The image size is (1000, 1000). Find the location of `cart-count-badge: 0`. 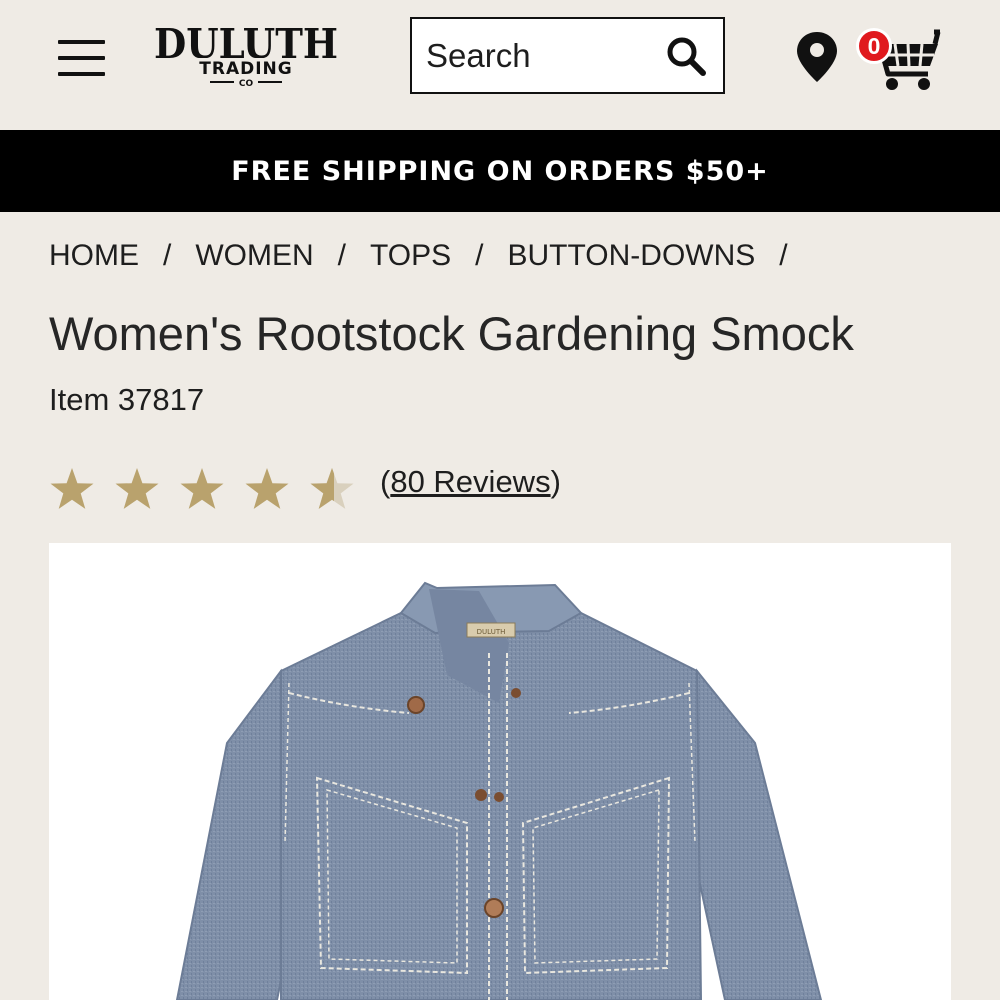

cart-count-badge: 0 is located at coordinates (874, 46).